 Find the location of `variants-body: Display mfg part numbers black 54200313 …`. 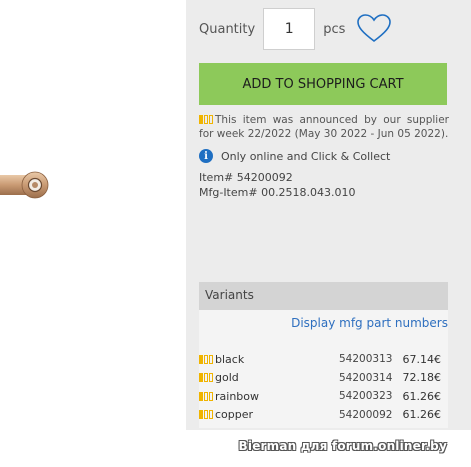

variants-body: Display mfg part numbers black 54200313 … is located at coordinates (323, 369).